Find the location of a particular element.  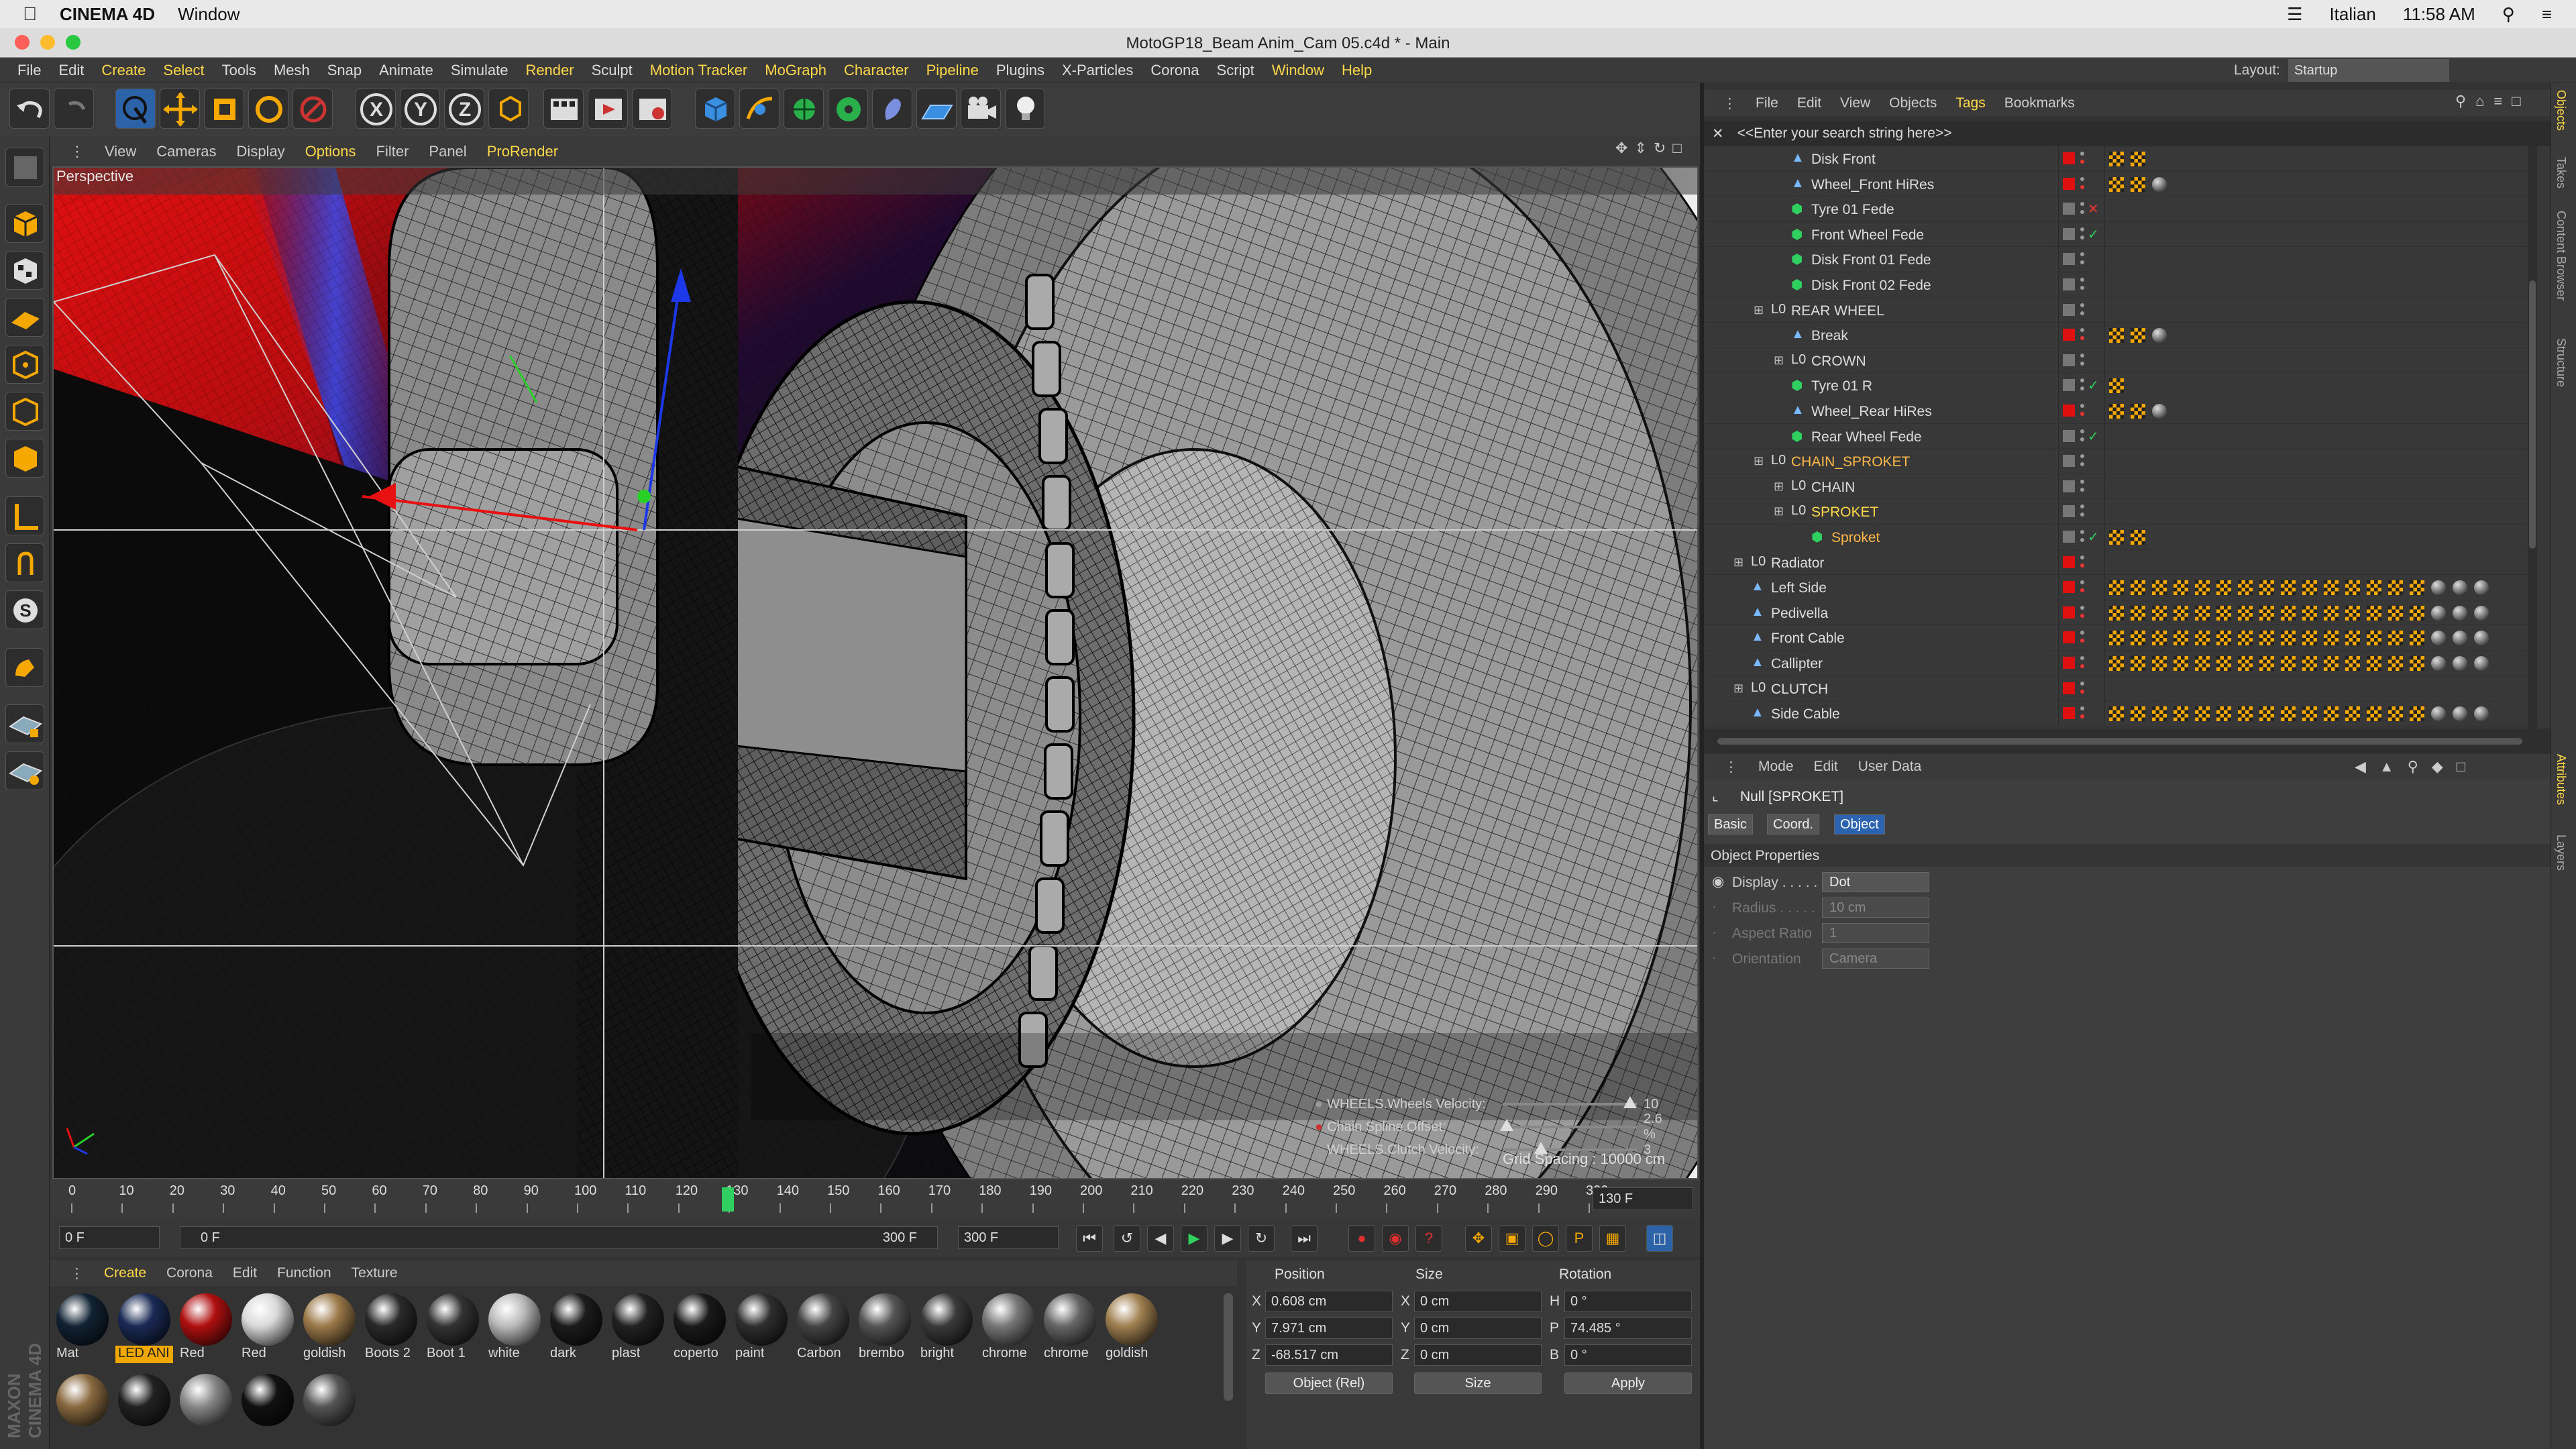

menu-pipeline: Pipeline is located at coordinates (952, 70).